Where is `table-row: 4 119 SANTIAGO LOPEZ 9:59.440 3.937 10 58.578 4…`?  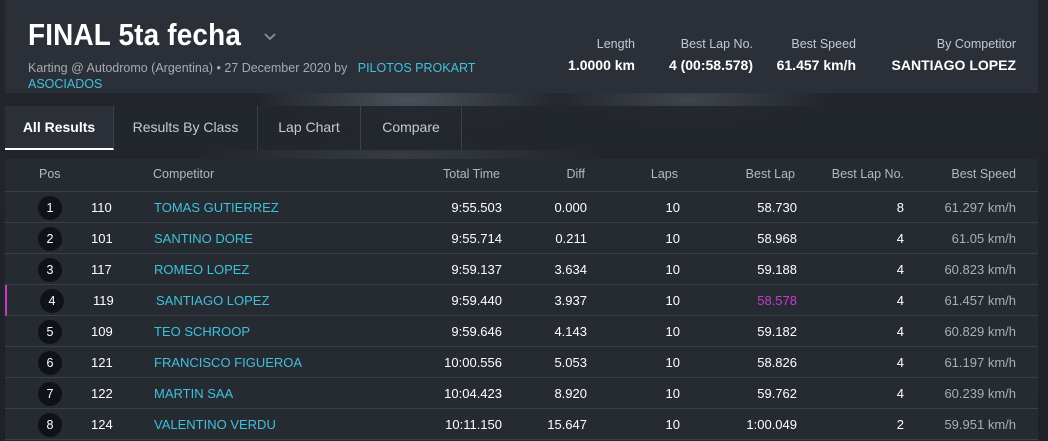 table-row: 4 119 SANTIAGO LOPEZ 9:59.440 3.937 10 58.578 4… is located at coordinates (521, 300).